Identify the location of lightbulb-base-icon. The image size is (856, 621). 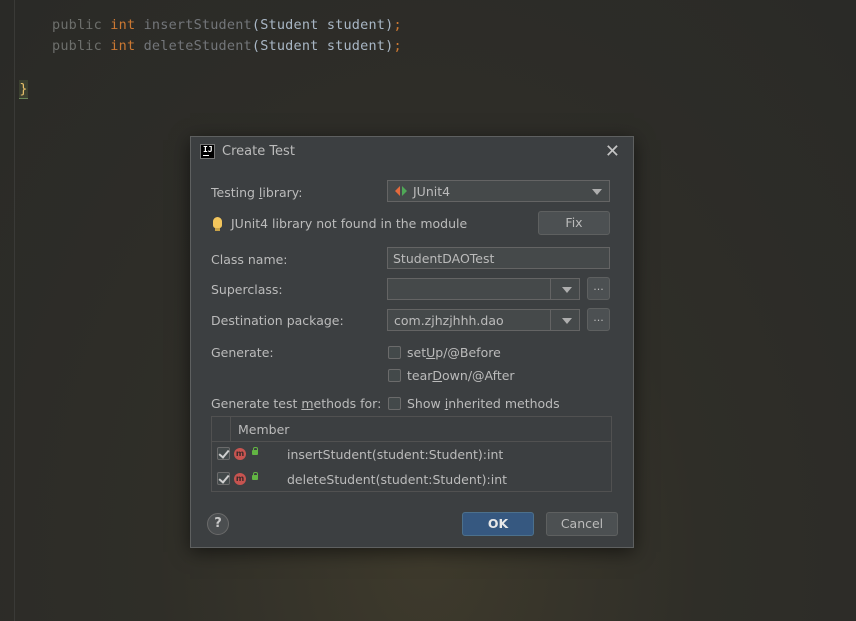
(217, 229).